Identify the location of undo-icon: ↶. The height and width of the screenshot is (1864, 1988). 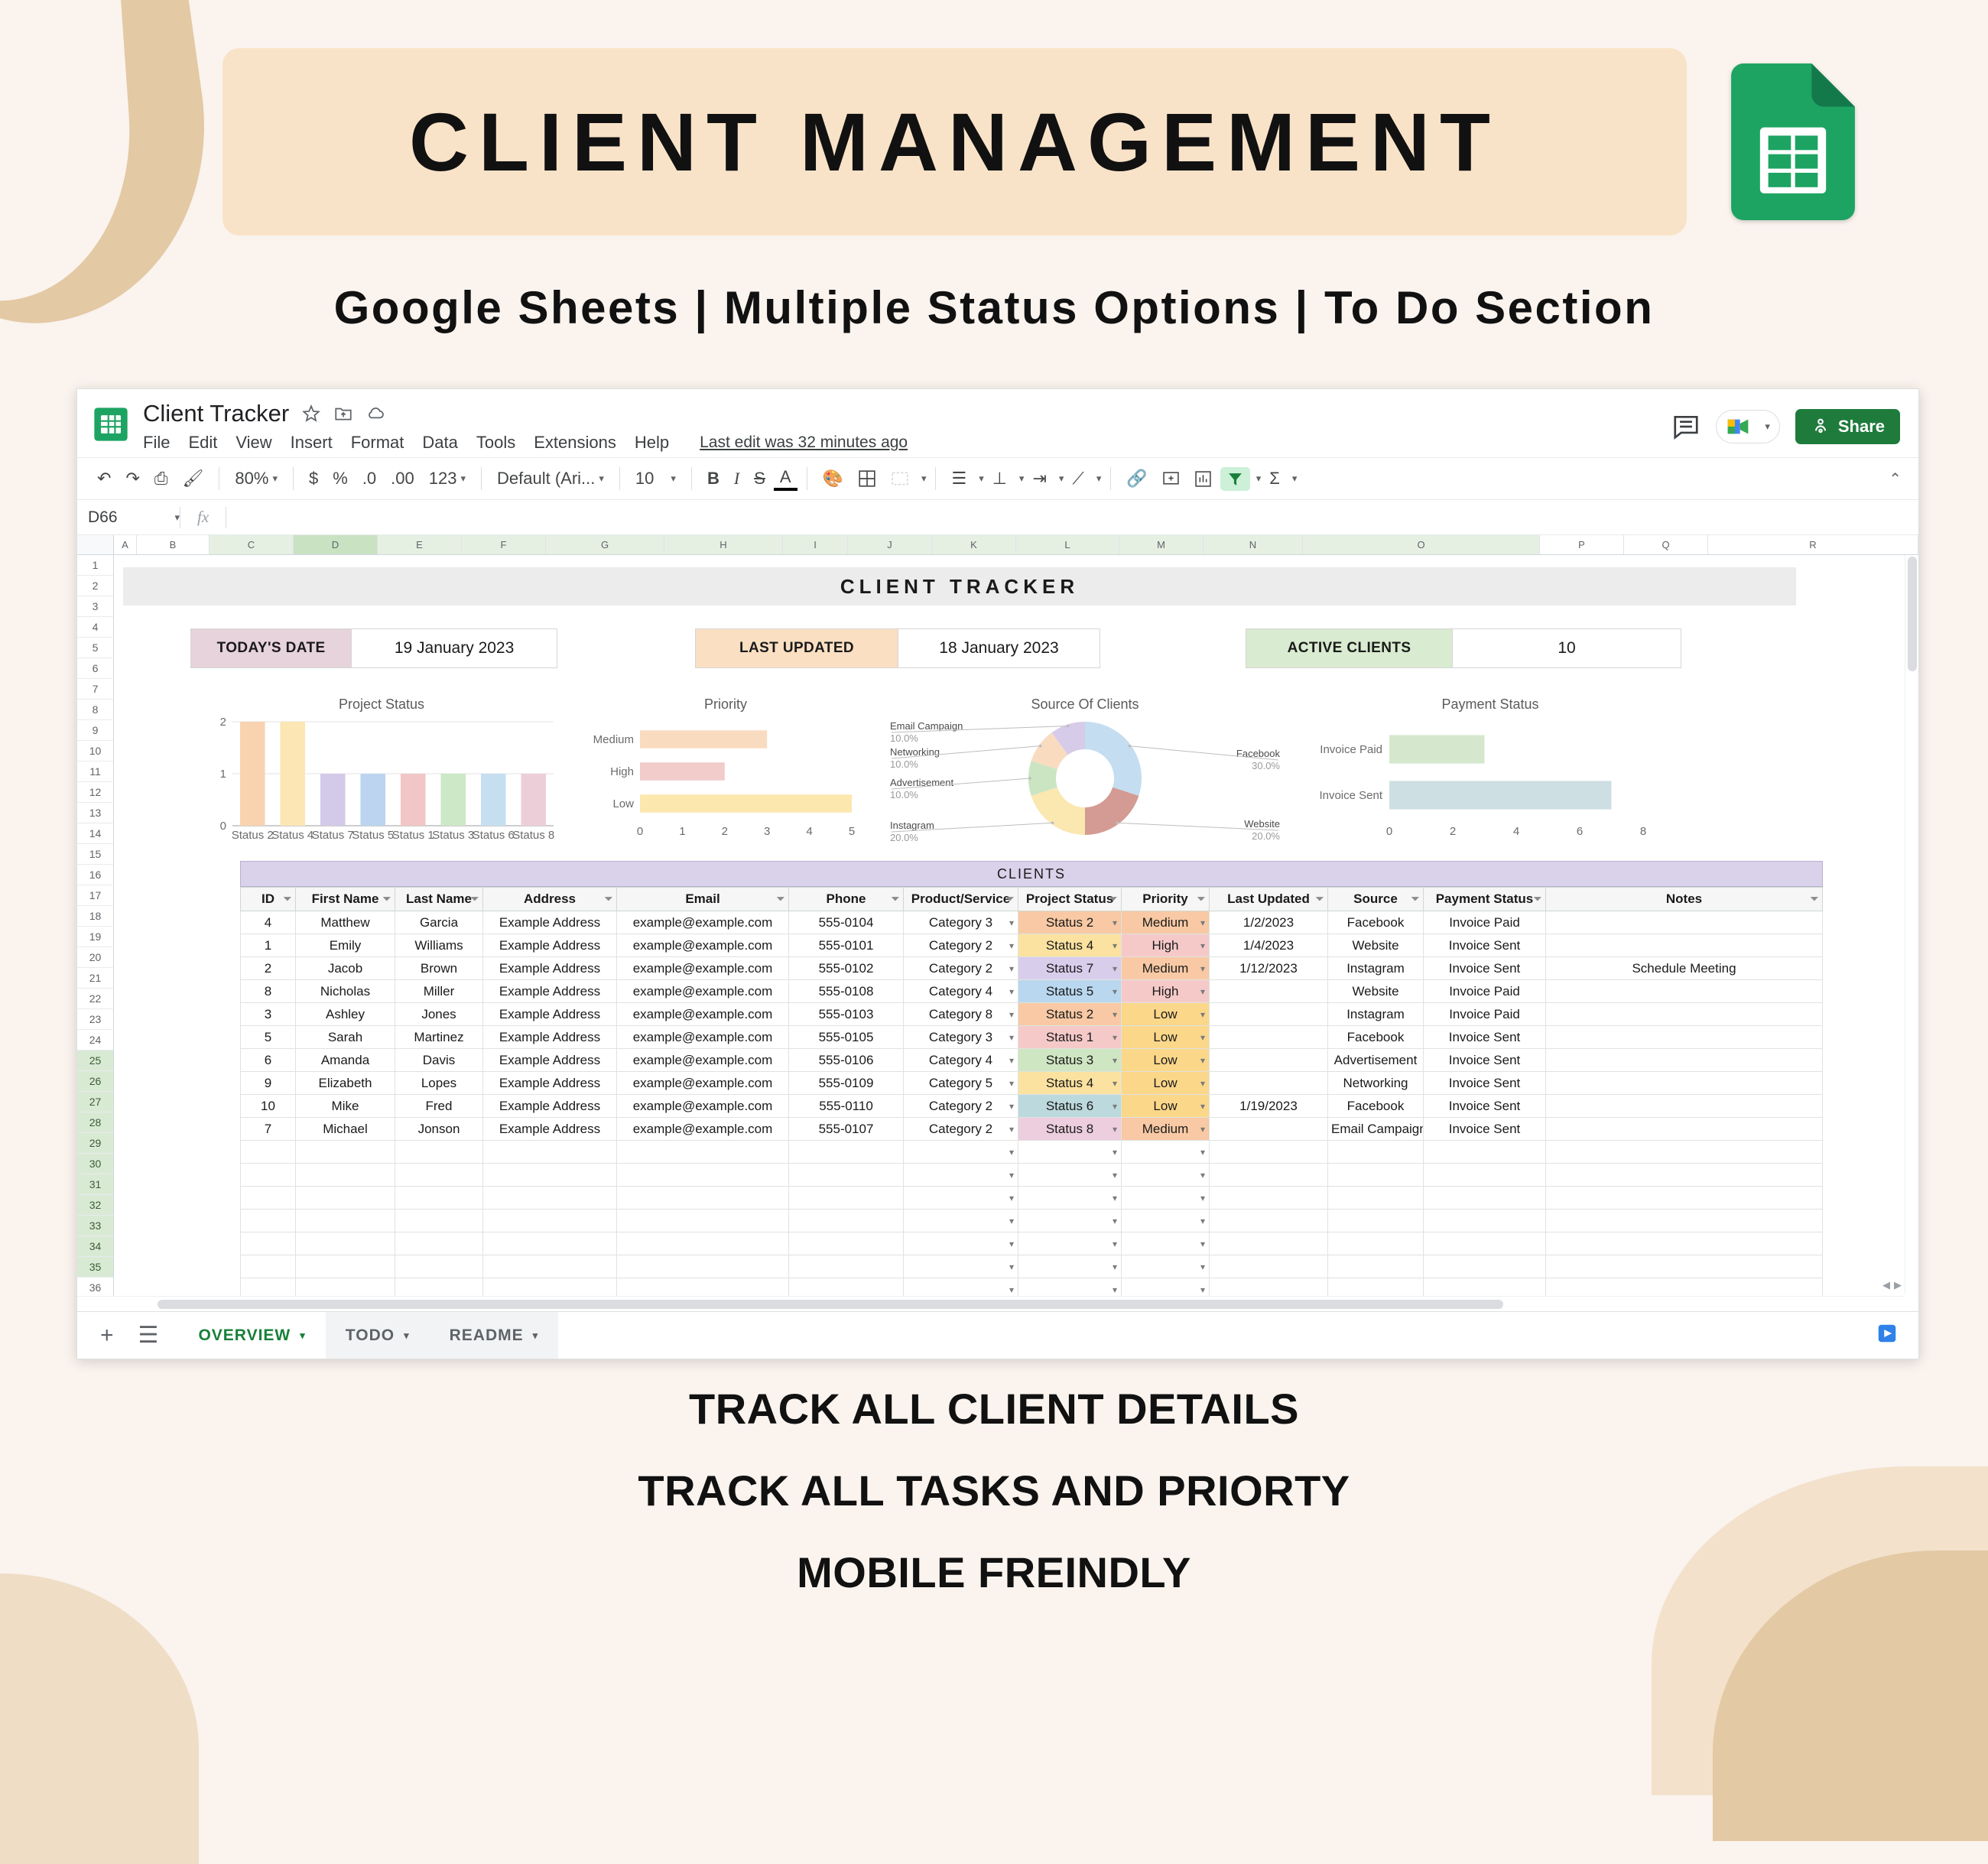
(104, 479).